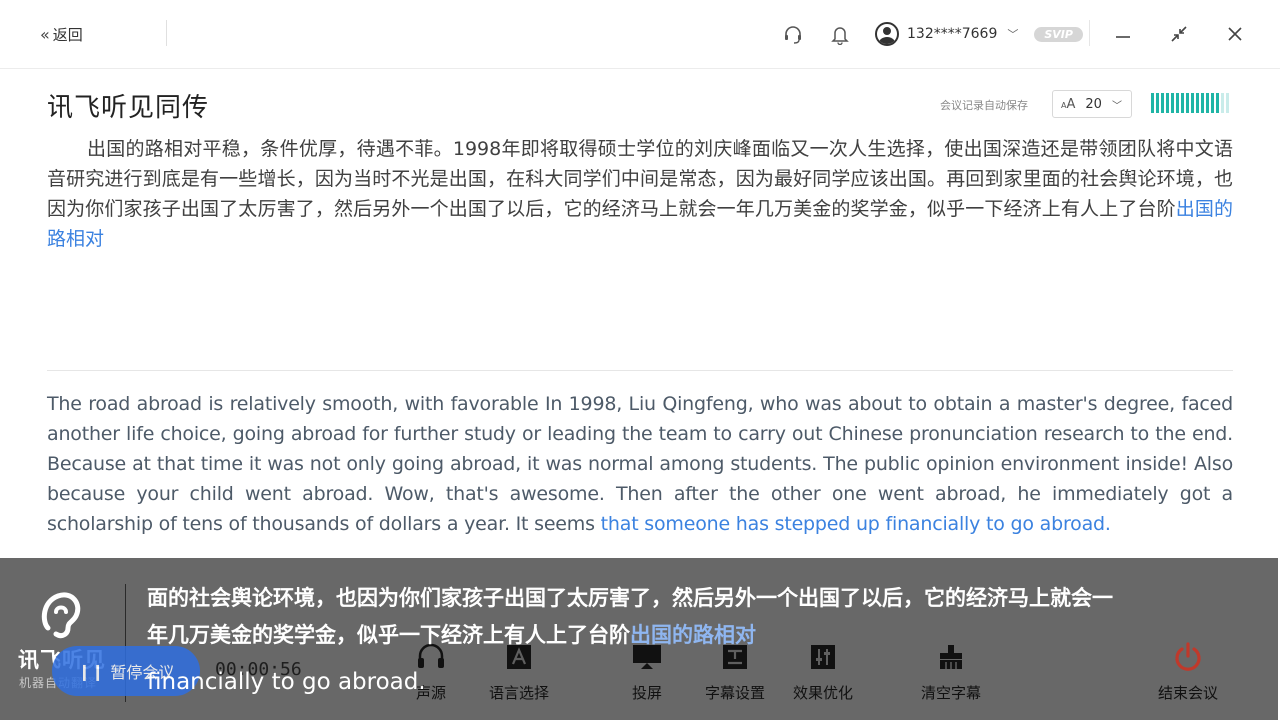 Image resolution: width=1280 pixels, height=720 pixels. Describe the element at coordinates (950, 693) in the screenshot. I see `tool-label: 清空字幕` at that location.